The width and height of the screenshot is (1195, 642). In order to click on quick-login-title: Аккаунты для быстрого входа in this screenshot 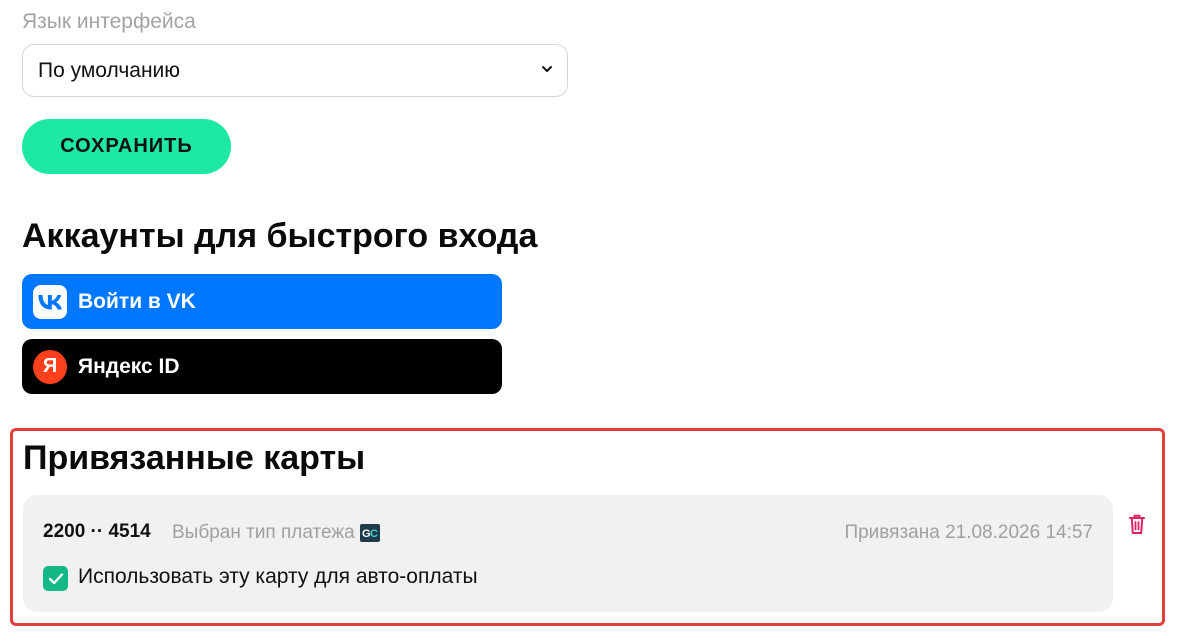, I will do `click(280, 236)`.